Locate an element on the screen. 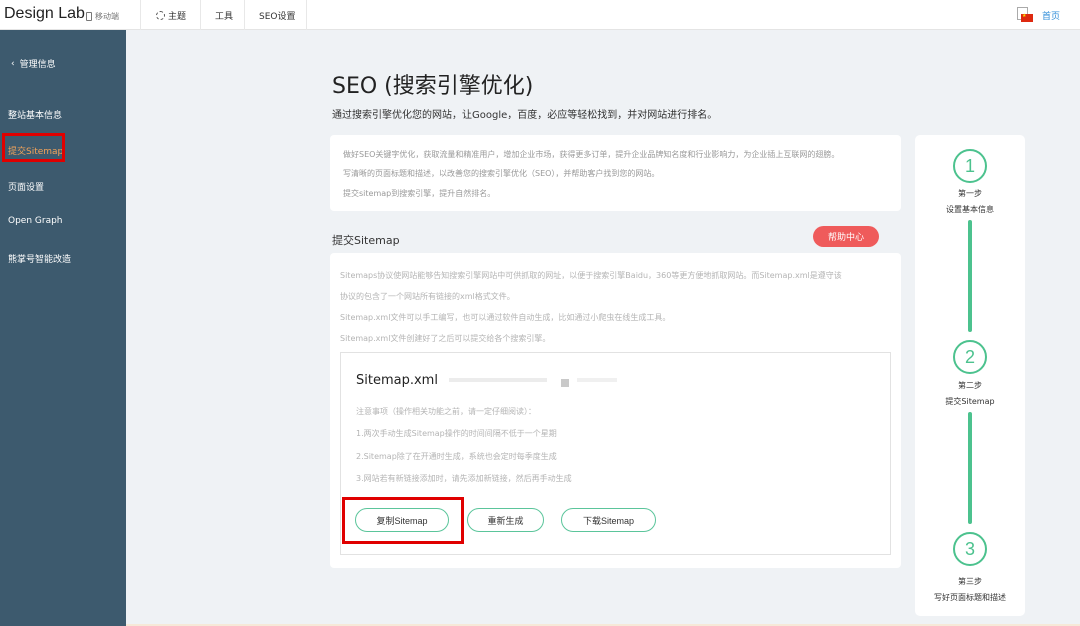 This screenshot has height=626, width=1080. home-link: 首页 is located at coordinates (1051, 15).